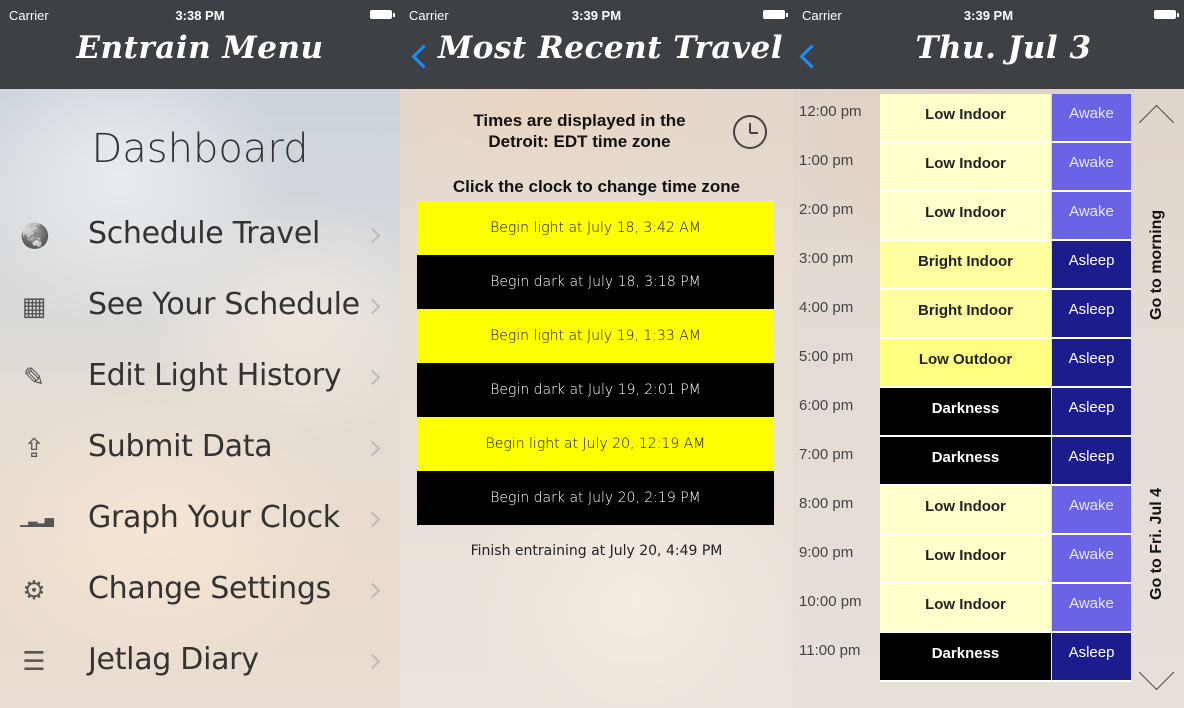  What do you see at coordinates (595, 390) in the screenshot?
I see `event-row-dark: Begin dark at July 19, 2:01 PM` at bounding box center [595, 390].